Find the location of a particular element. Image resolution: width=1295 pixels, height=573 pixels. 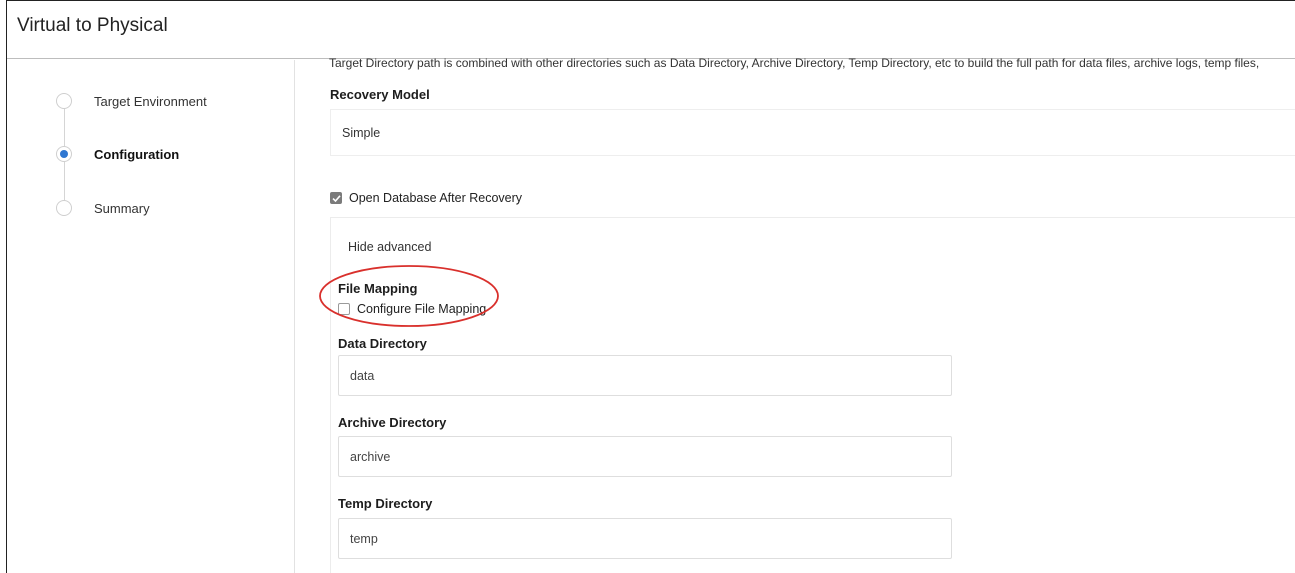

step-configuration: Configuration is located at coordinates (117, 154).